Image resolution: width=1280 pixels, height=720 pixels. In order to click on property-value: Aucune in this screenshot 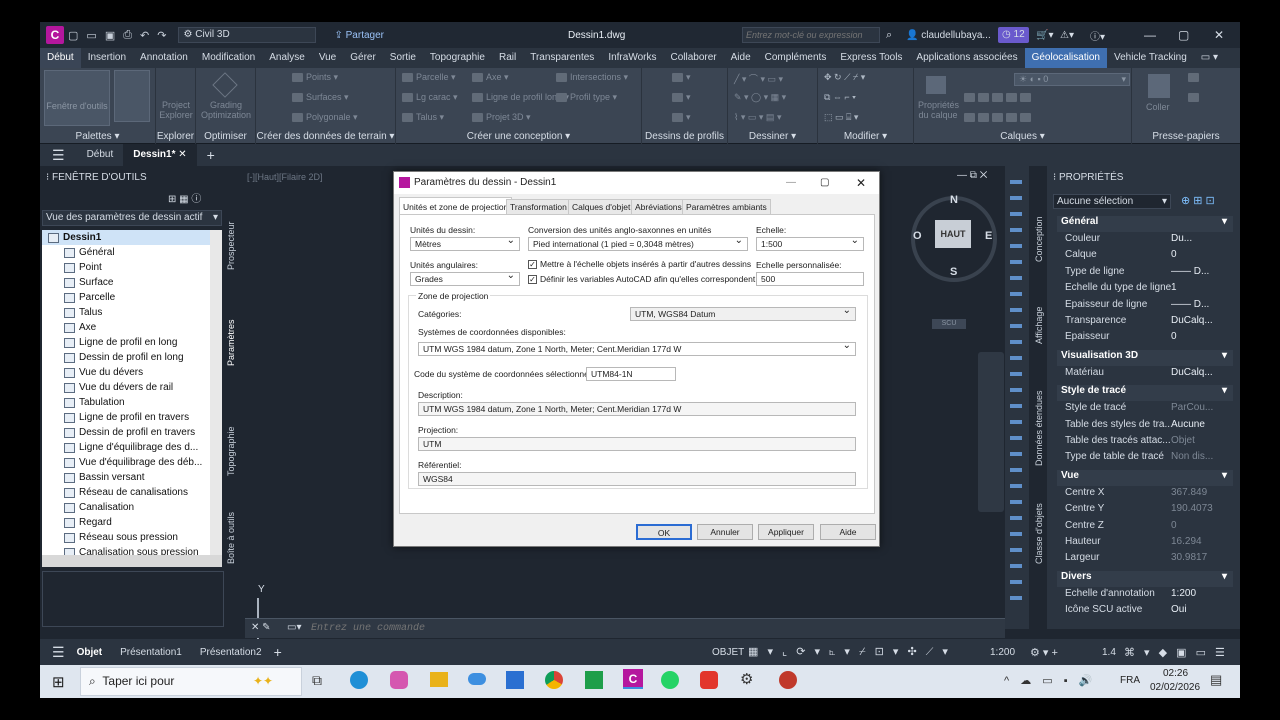, I will do `click(1202, 427)`.